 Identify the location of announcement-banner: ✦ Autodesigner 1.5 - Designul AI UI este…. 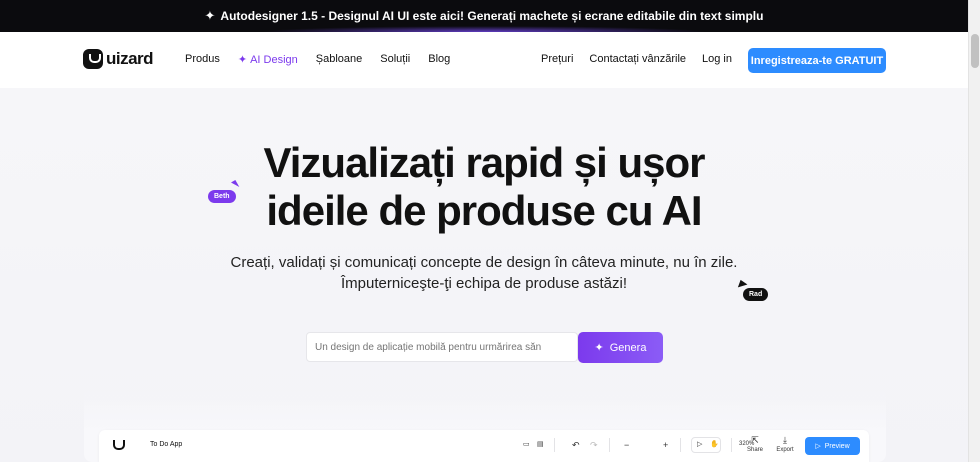
(484, 16).